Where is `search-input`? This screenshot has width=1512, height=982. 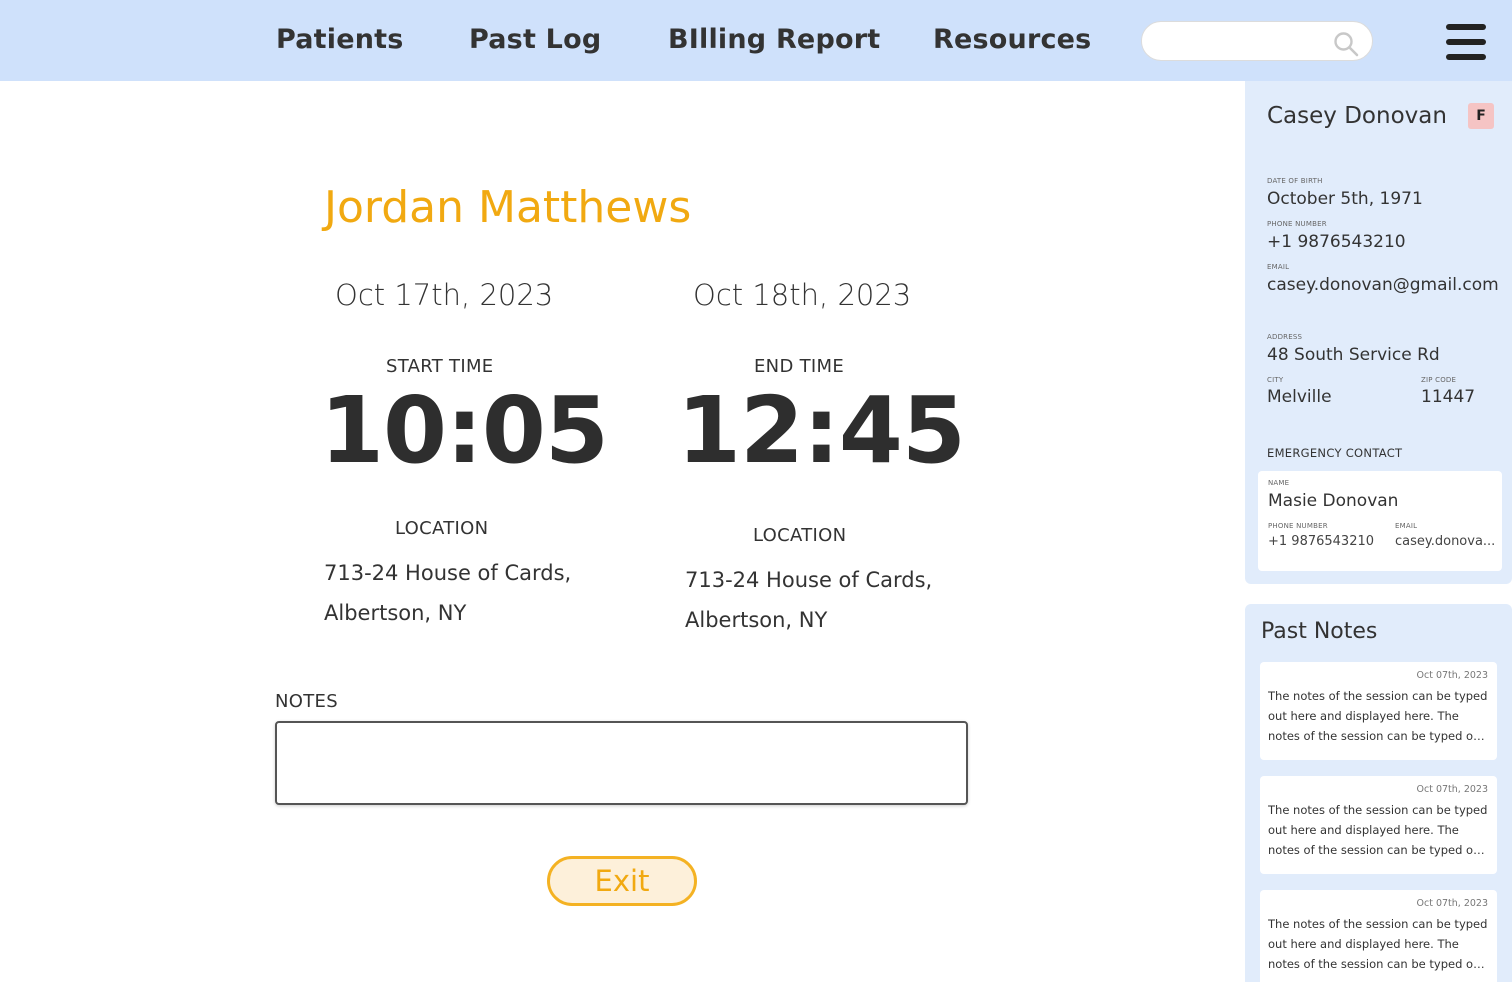
search-input is located at coordinates (1243, 42).